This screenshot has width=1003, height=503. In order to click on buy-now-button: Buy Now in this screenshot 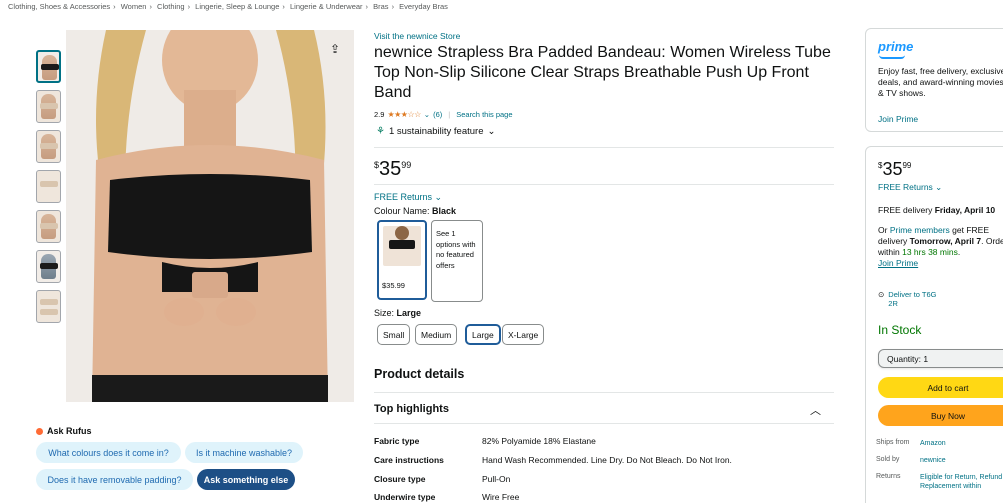, I will do `click(940, 415)`.